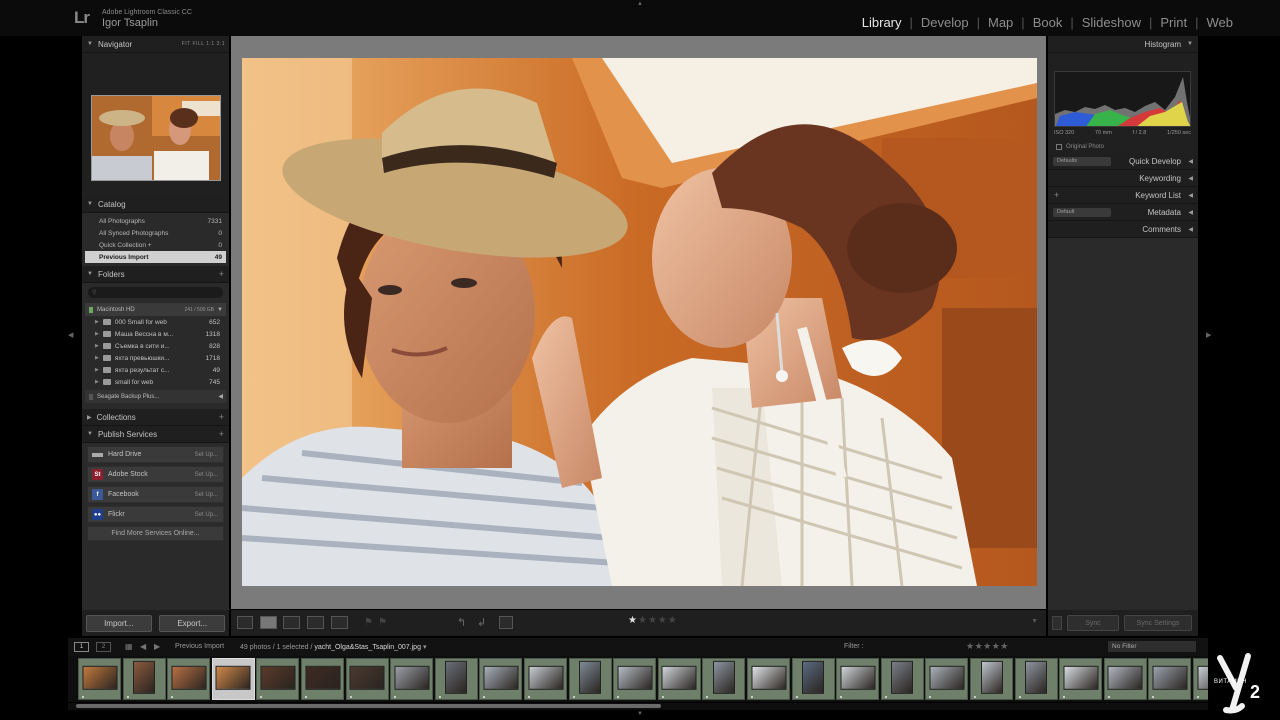  I want to click on navigator-zoom-options: FIT FILL 1:1 3:1, so click(203, 44).